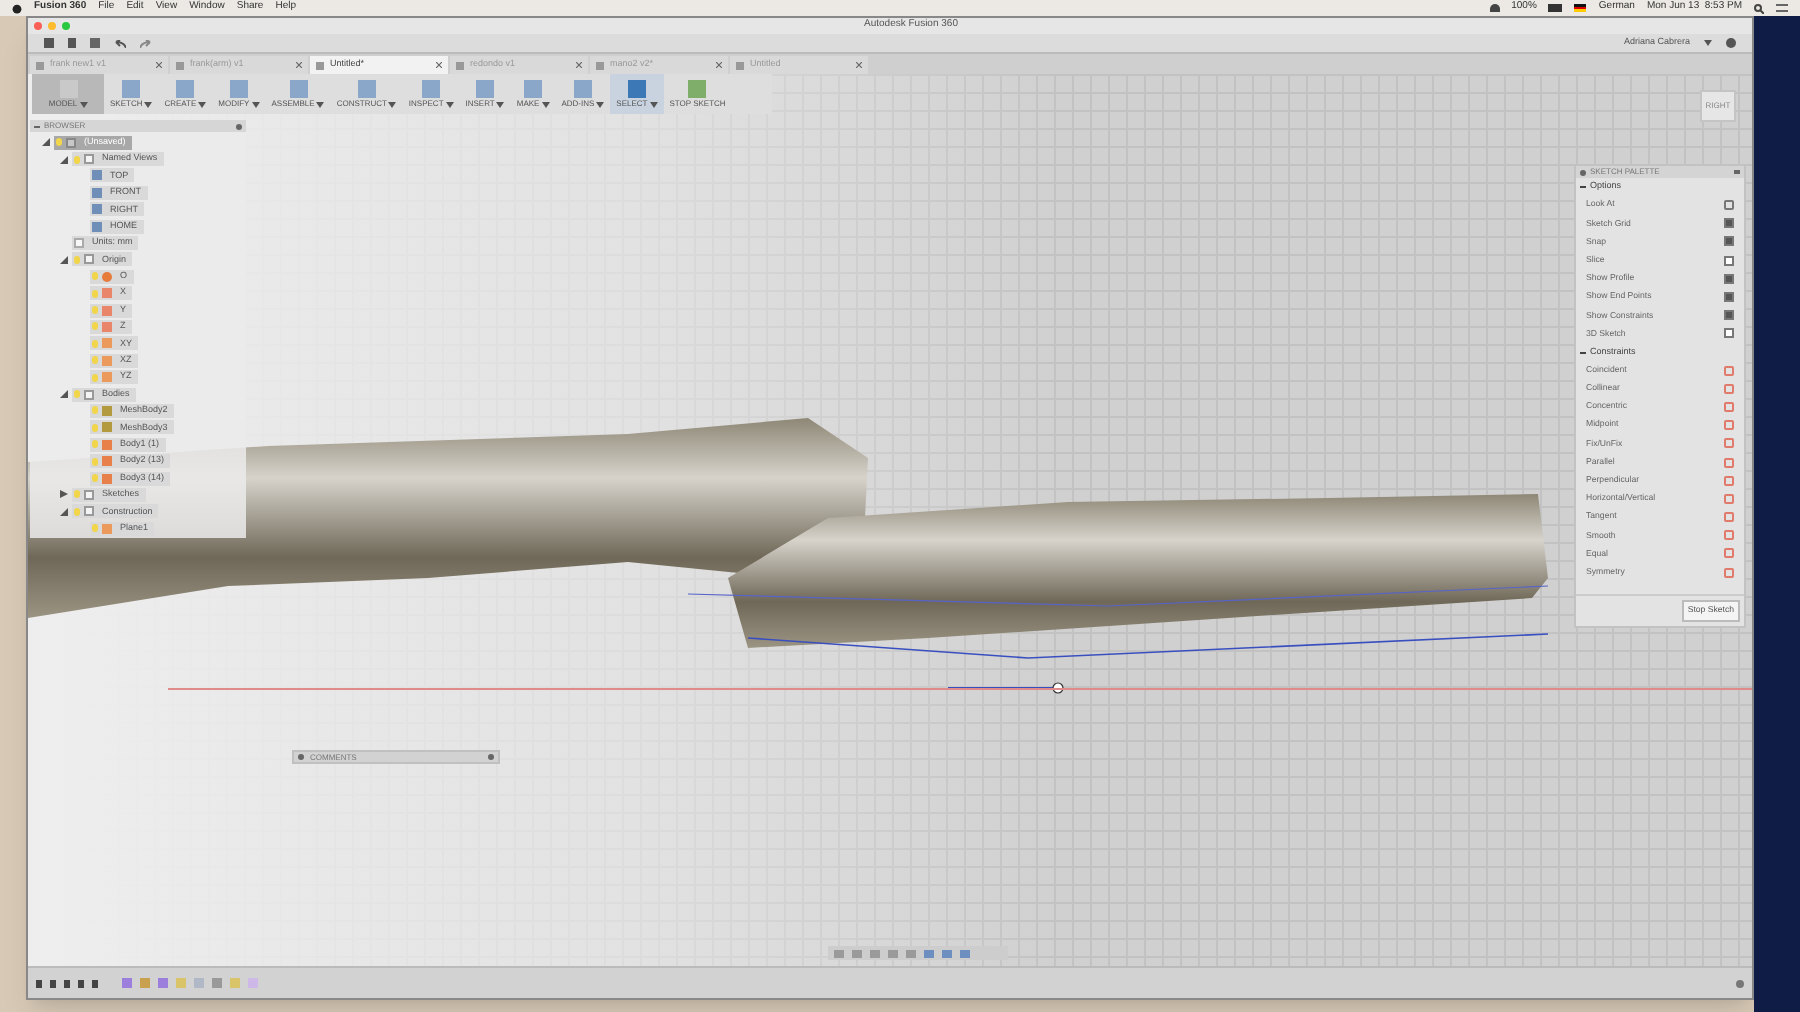 Image resolution: width=1800 pixels, height=1012 pixels. I want to click on minimize-icon, so click(52, 26).